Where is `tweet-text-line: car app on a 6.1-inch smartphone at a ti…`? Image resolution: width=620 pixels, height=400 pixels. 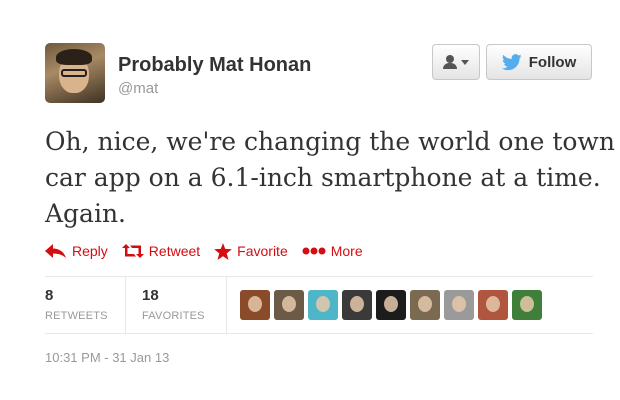 tweet-text-line: car app on a 6.1-inch smartphone at a ti… is located at coordinates (323, 177).